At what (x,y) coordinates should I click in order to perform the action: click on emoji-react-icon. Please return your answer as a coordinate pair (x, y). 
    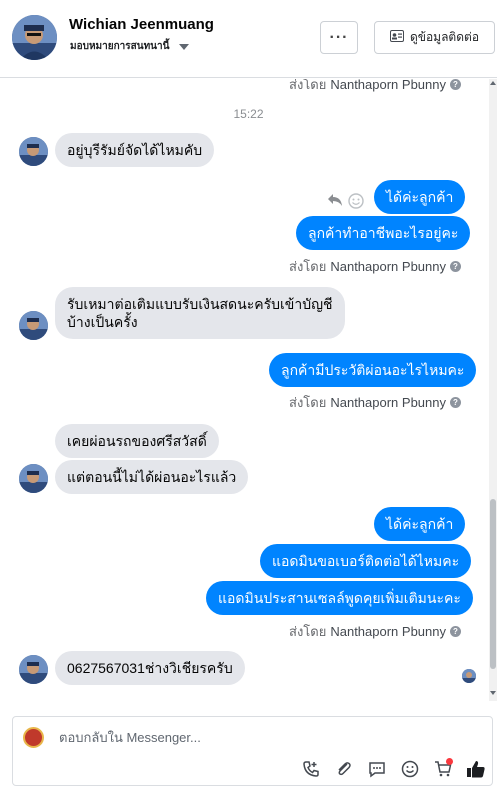
    Looking at the image, I should click on (356, 203).